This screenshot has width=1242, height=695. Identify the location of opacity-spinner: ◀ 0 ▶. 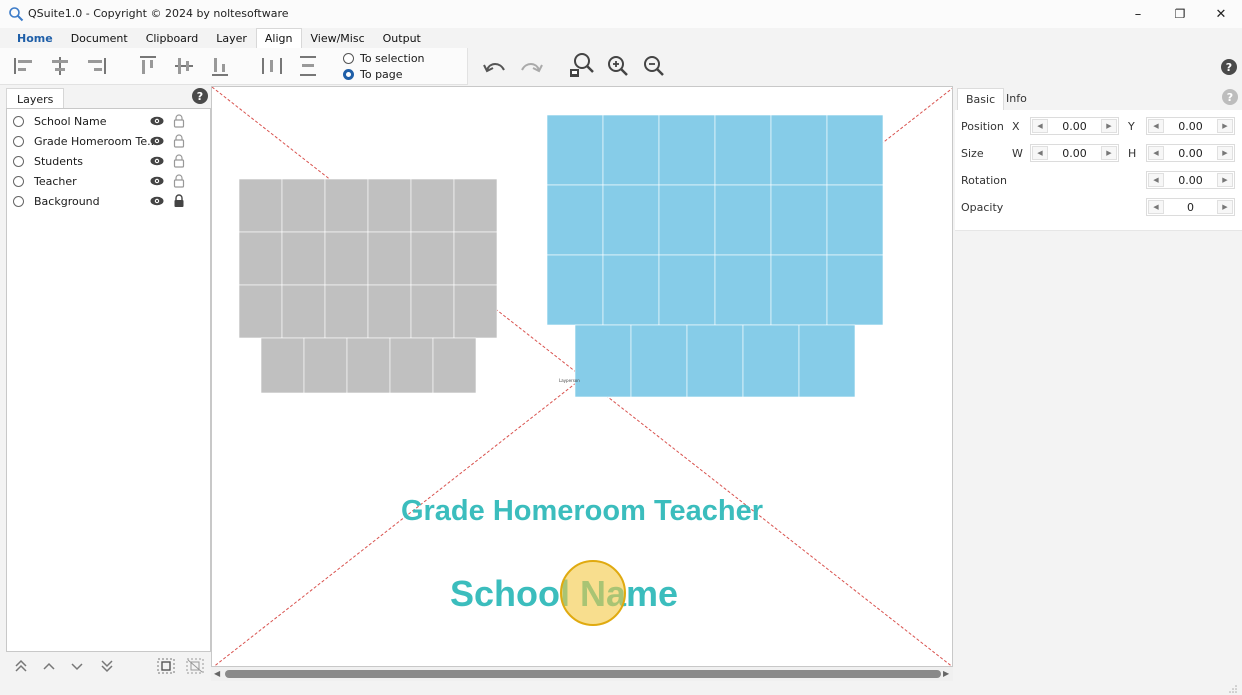
(1190, 207).